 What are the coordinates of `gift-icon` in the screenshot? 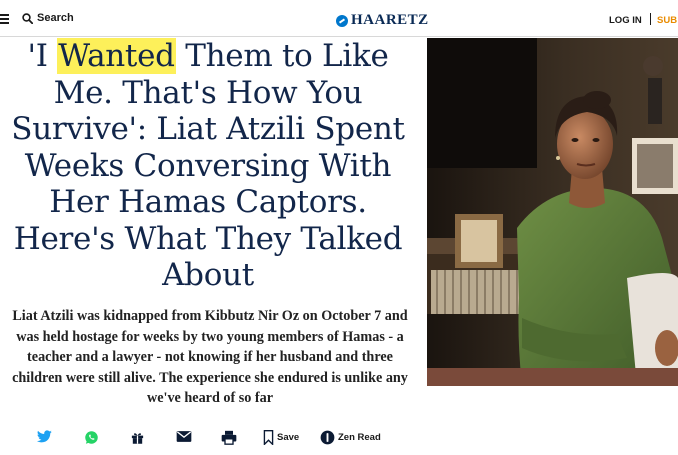 It's located at (137, 438).